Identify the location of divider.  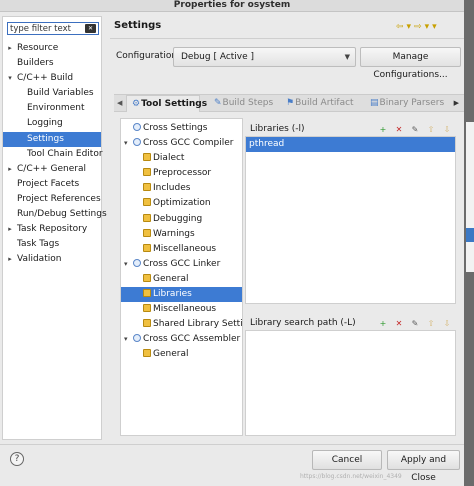
(287, 38).